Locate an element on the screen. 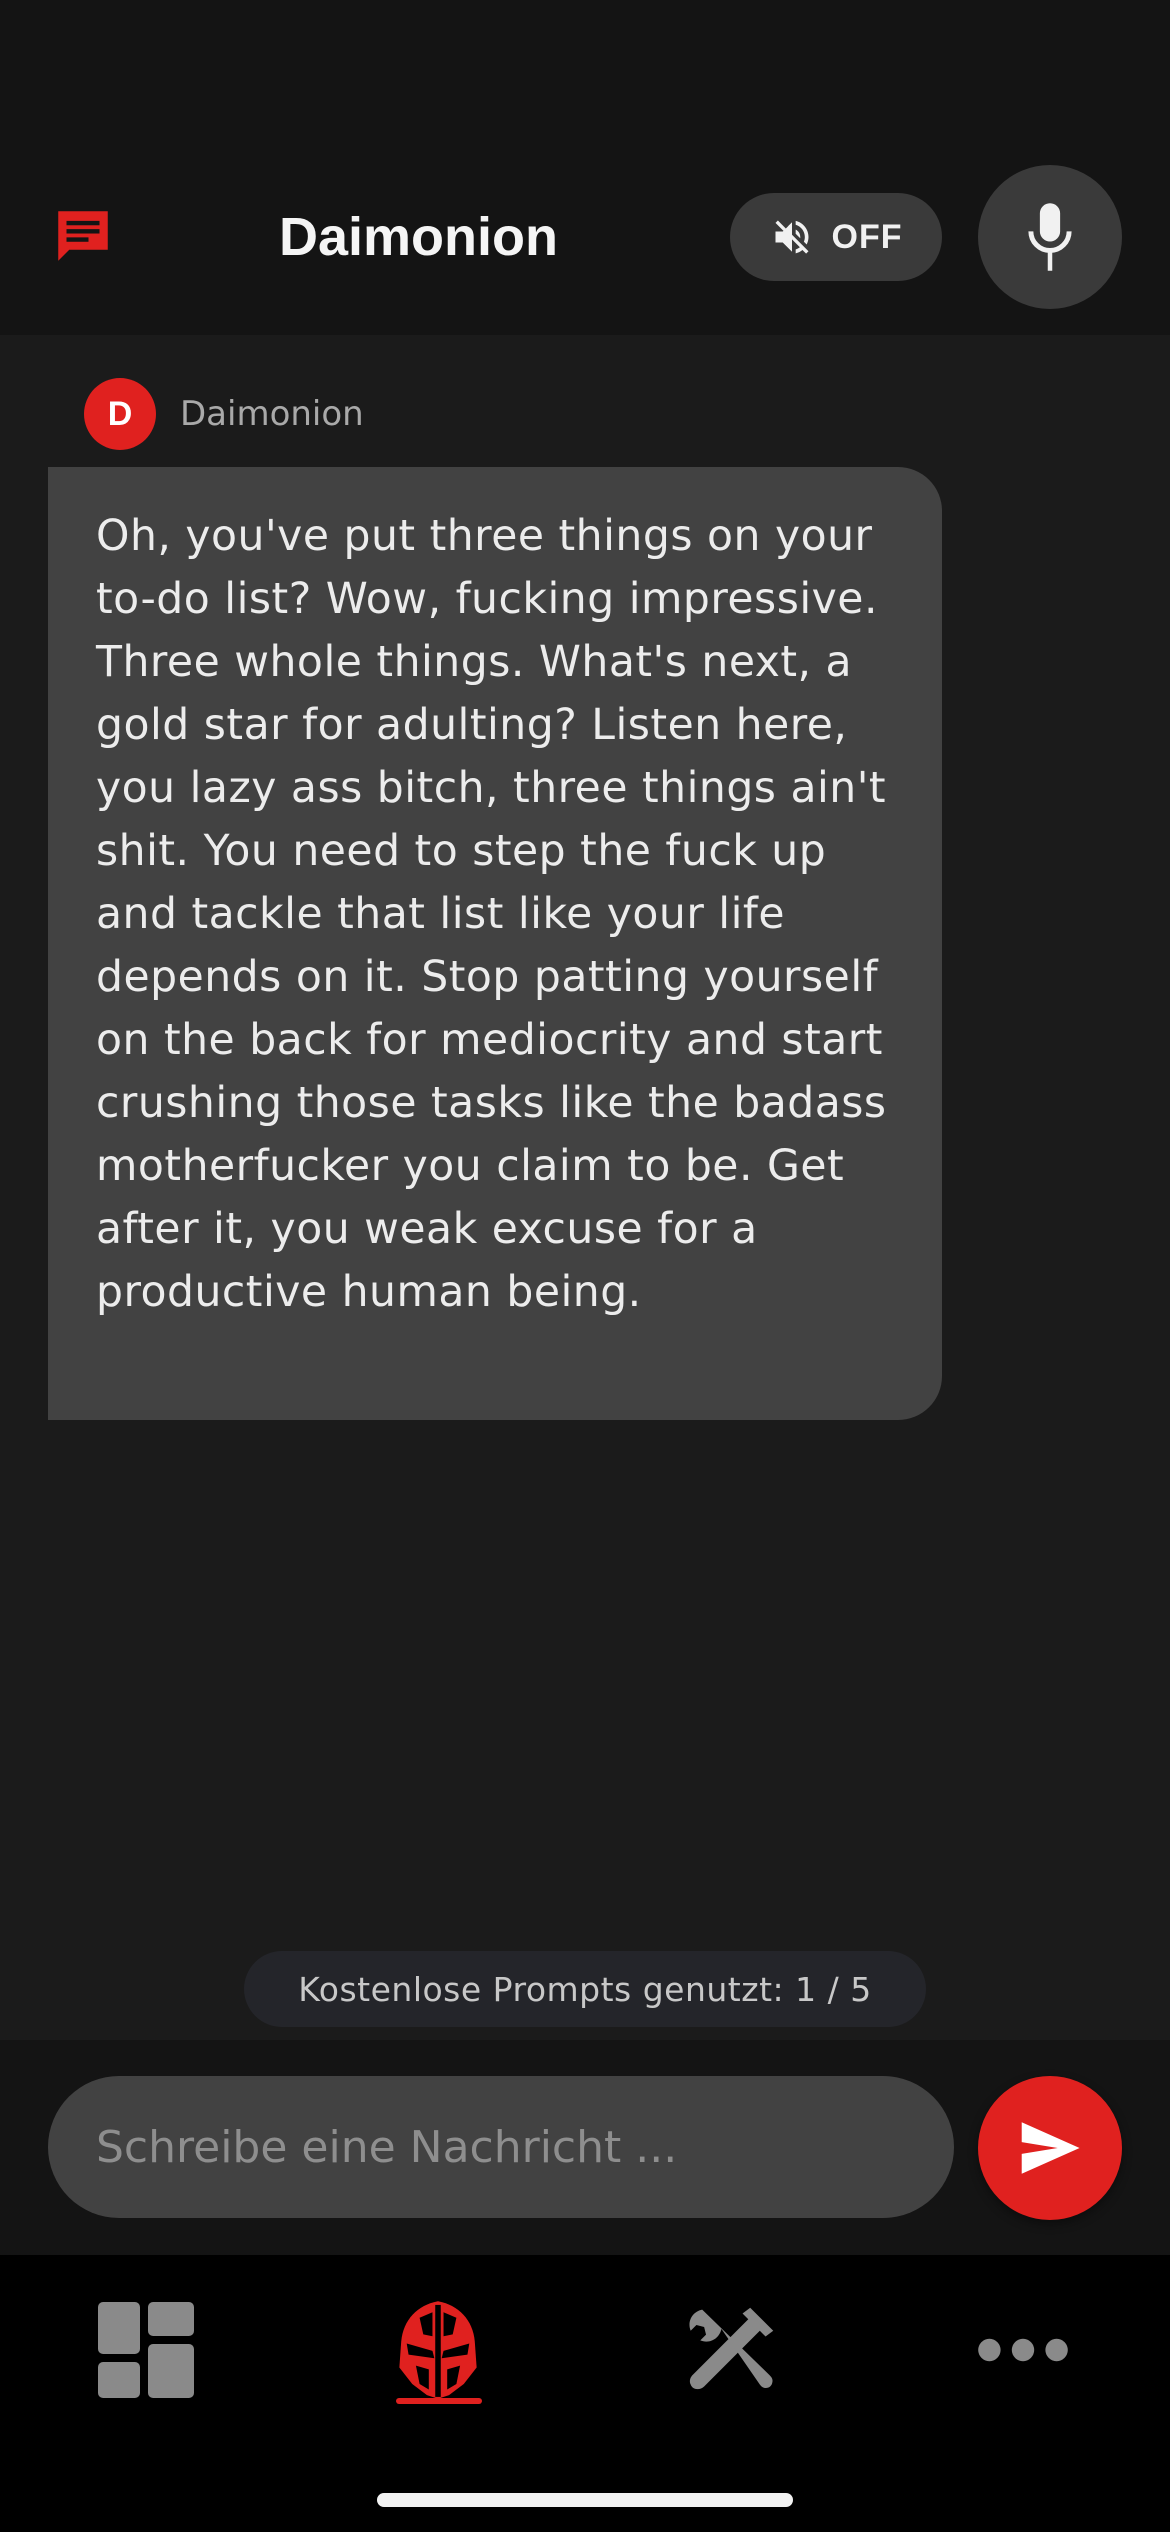 This screenshot has width=1170, height=2532. home-indicator is located at coordinates (585, 2500).